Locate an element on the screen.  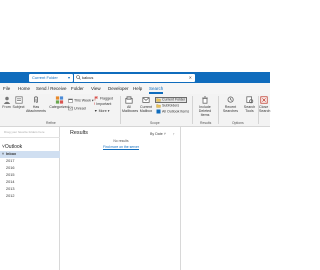
group-label-refine: Refine is located at coordinates (51, 123).